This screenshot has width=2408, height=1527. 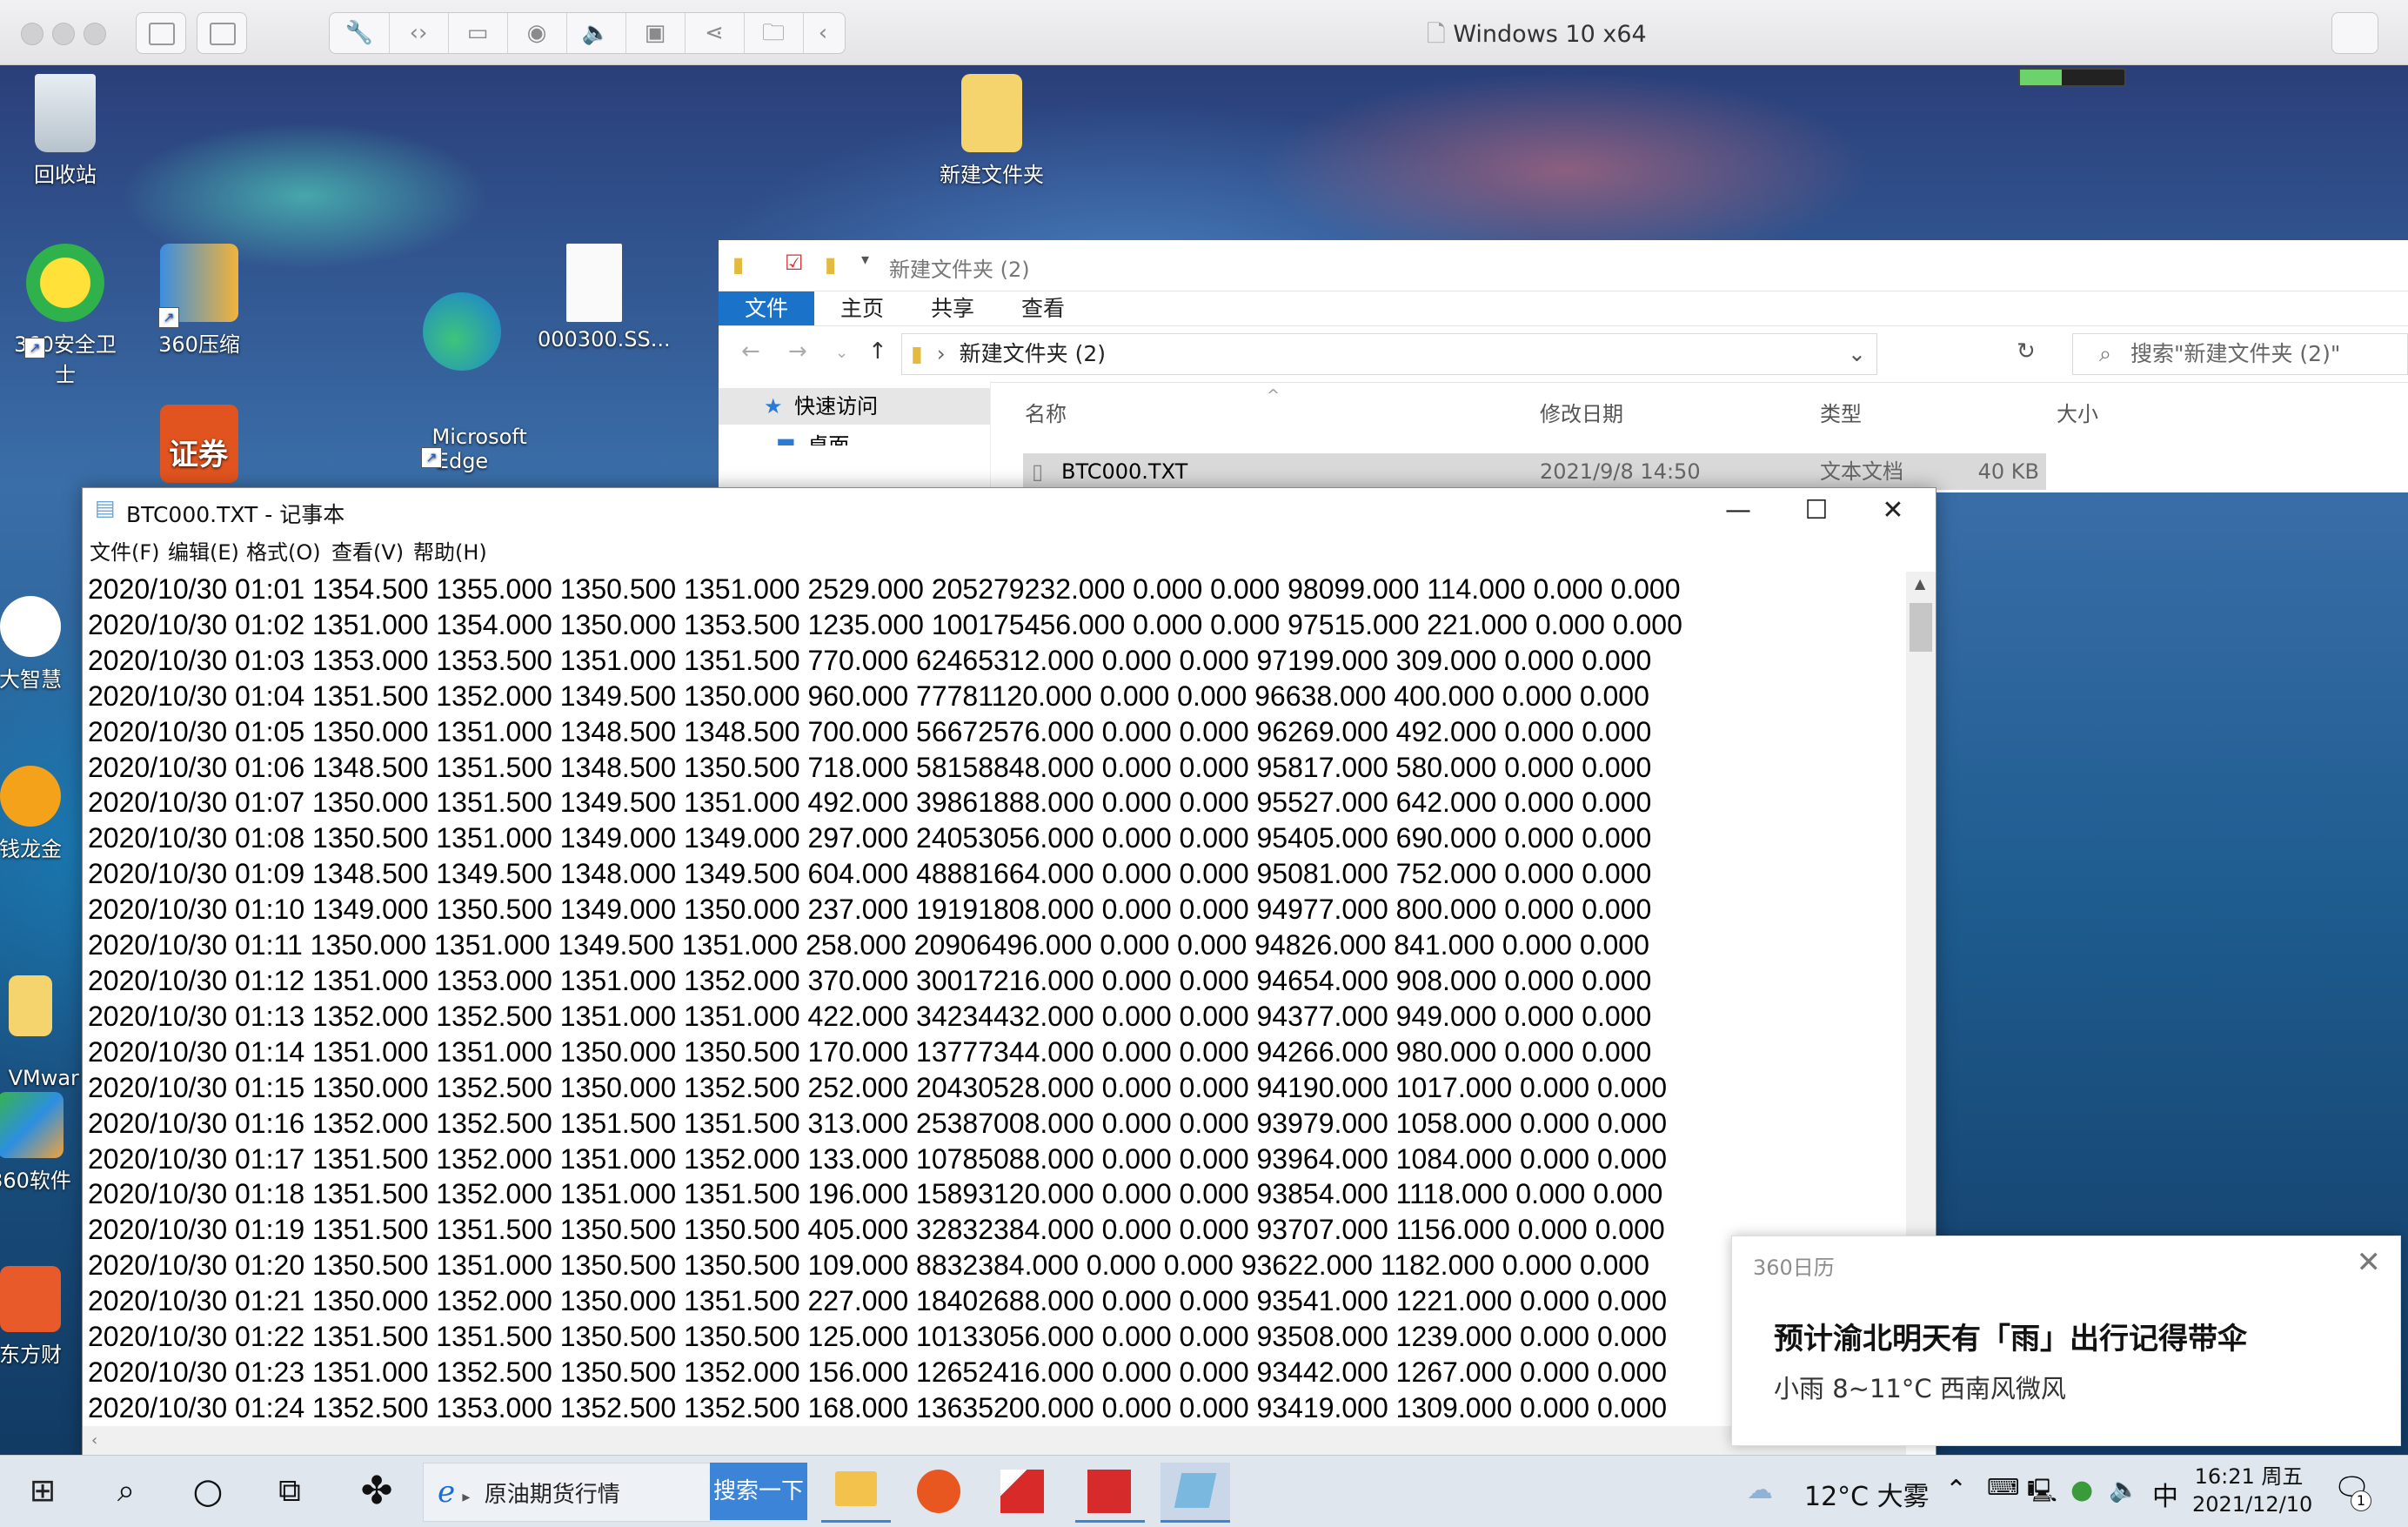 What do you see at coordinates (95, 34) in the screenshot?
I see `zoom-window-button` at bounding box center [95, 34].